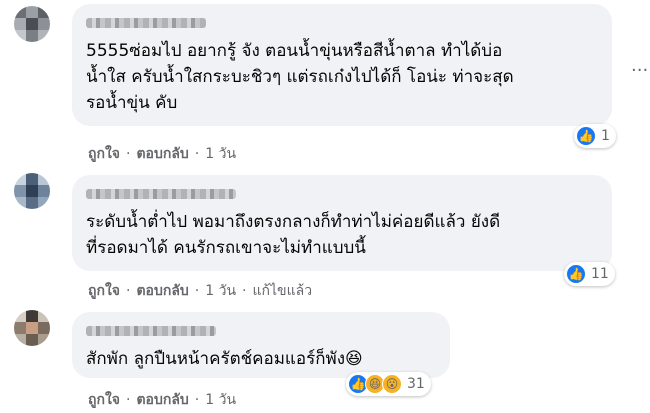  I want to click on reaction-summary: 👍 1, so click(595, 136).